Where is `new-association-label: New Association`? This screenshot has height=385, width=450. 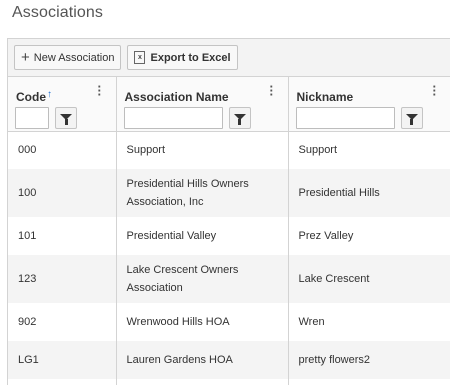
new-association-label: New Association is located at coordinates (74, 57).